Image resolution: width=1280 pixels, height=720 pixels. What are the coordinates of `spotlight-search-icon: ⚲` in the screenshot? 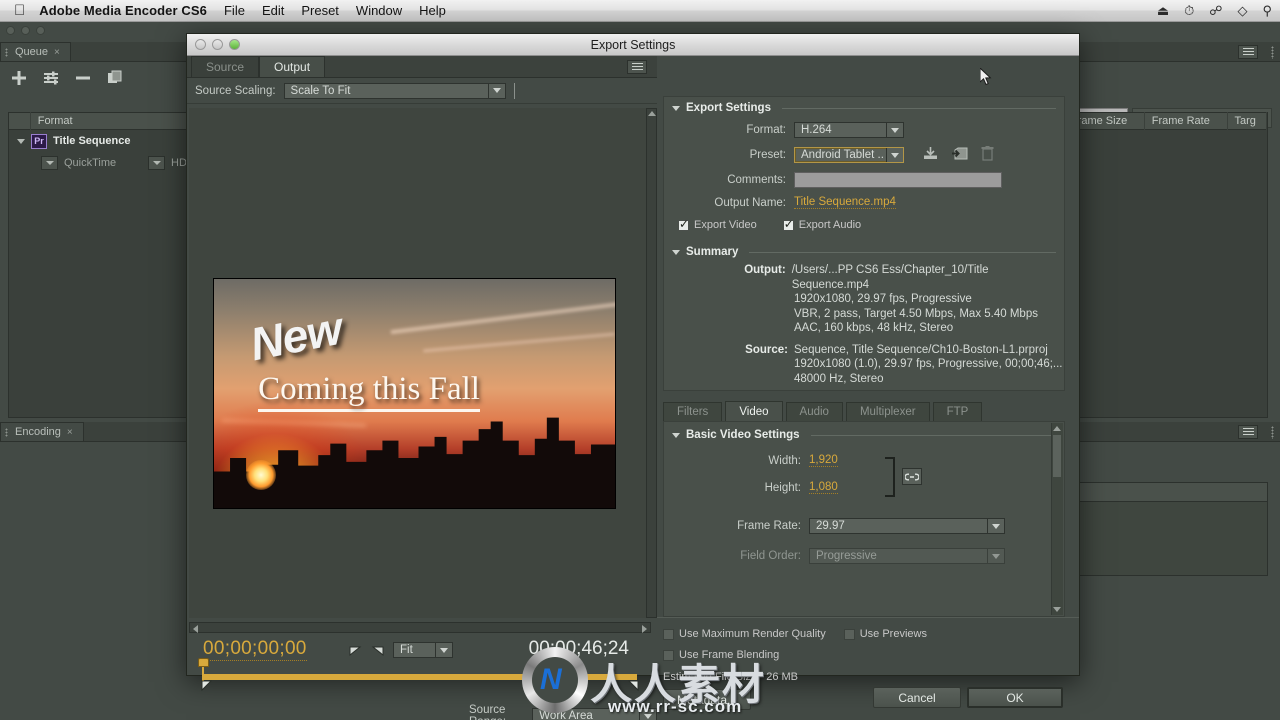 It's located at (1267, 11).